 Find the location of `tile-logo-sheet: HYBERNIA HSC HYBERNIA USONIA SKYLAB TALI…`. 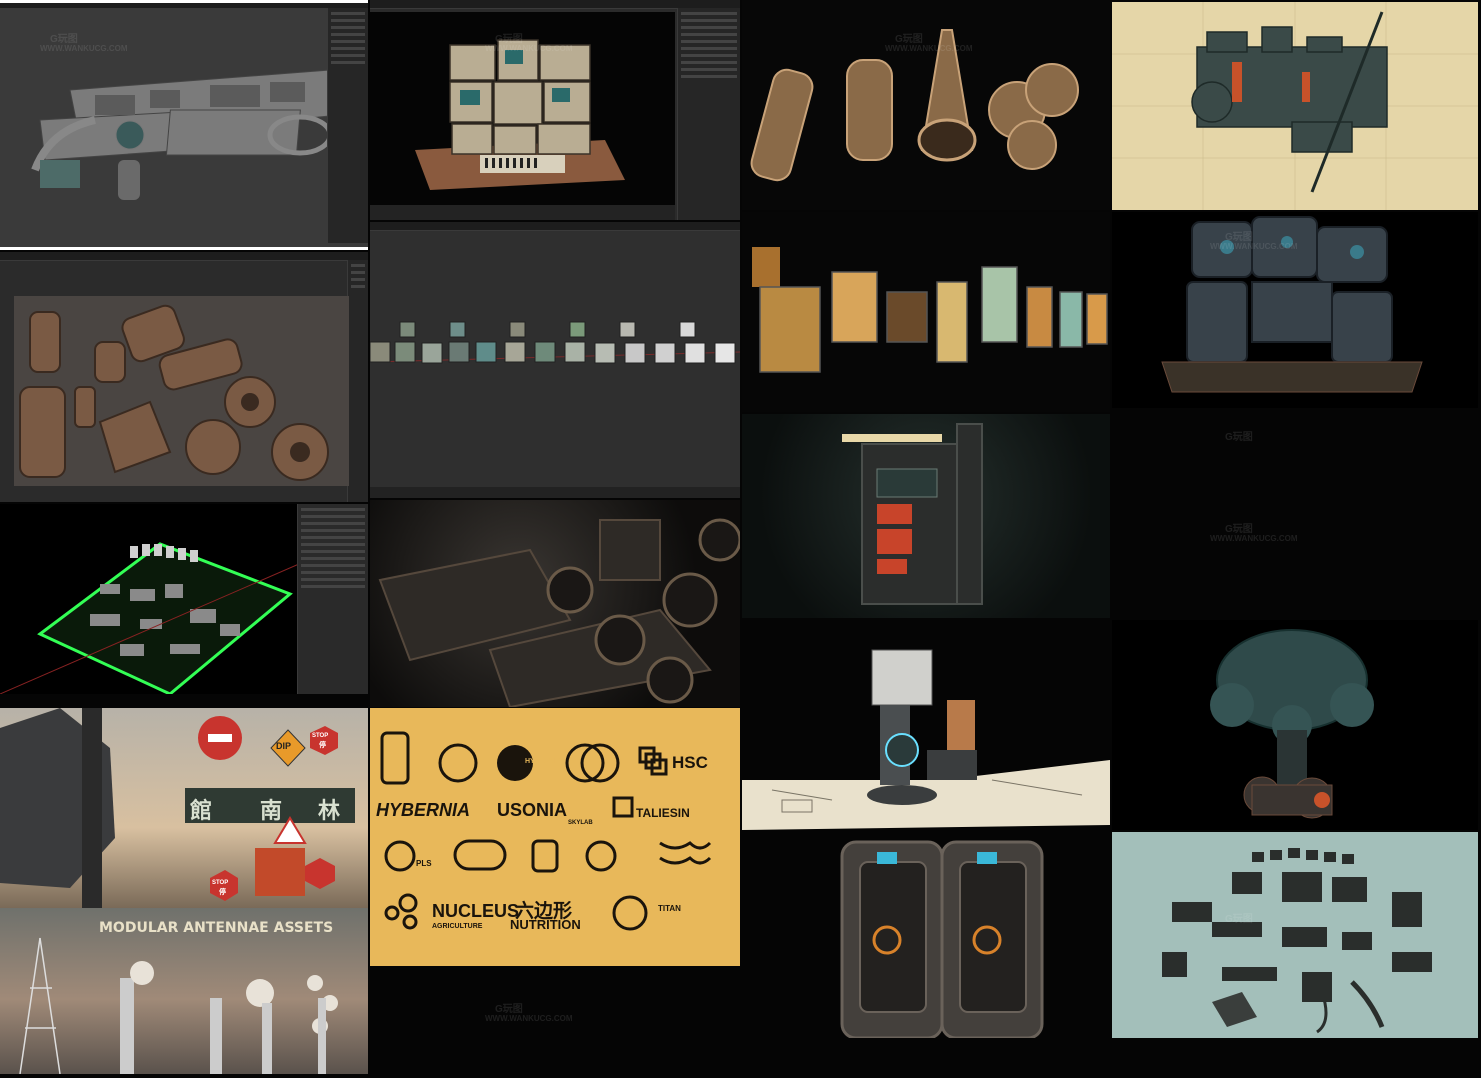

tile-logo-sheet: HYBERNIA HSC HYBERNIA USONIA SKYLAB TALI… is located at coordinates (555, 837).